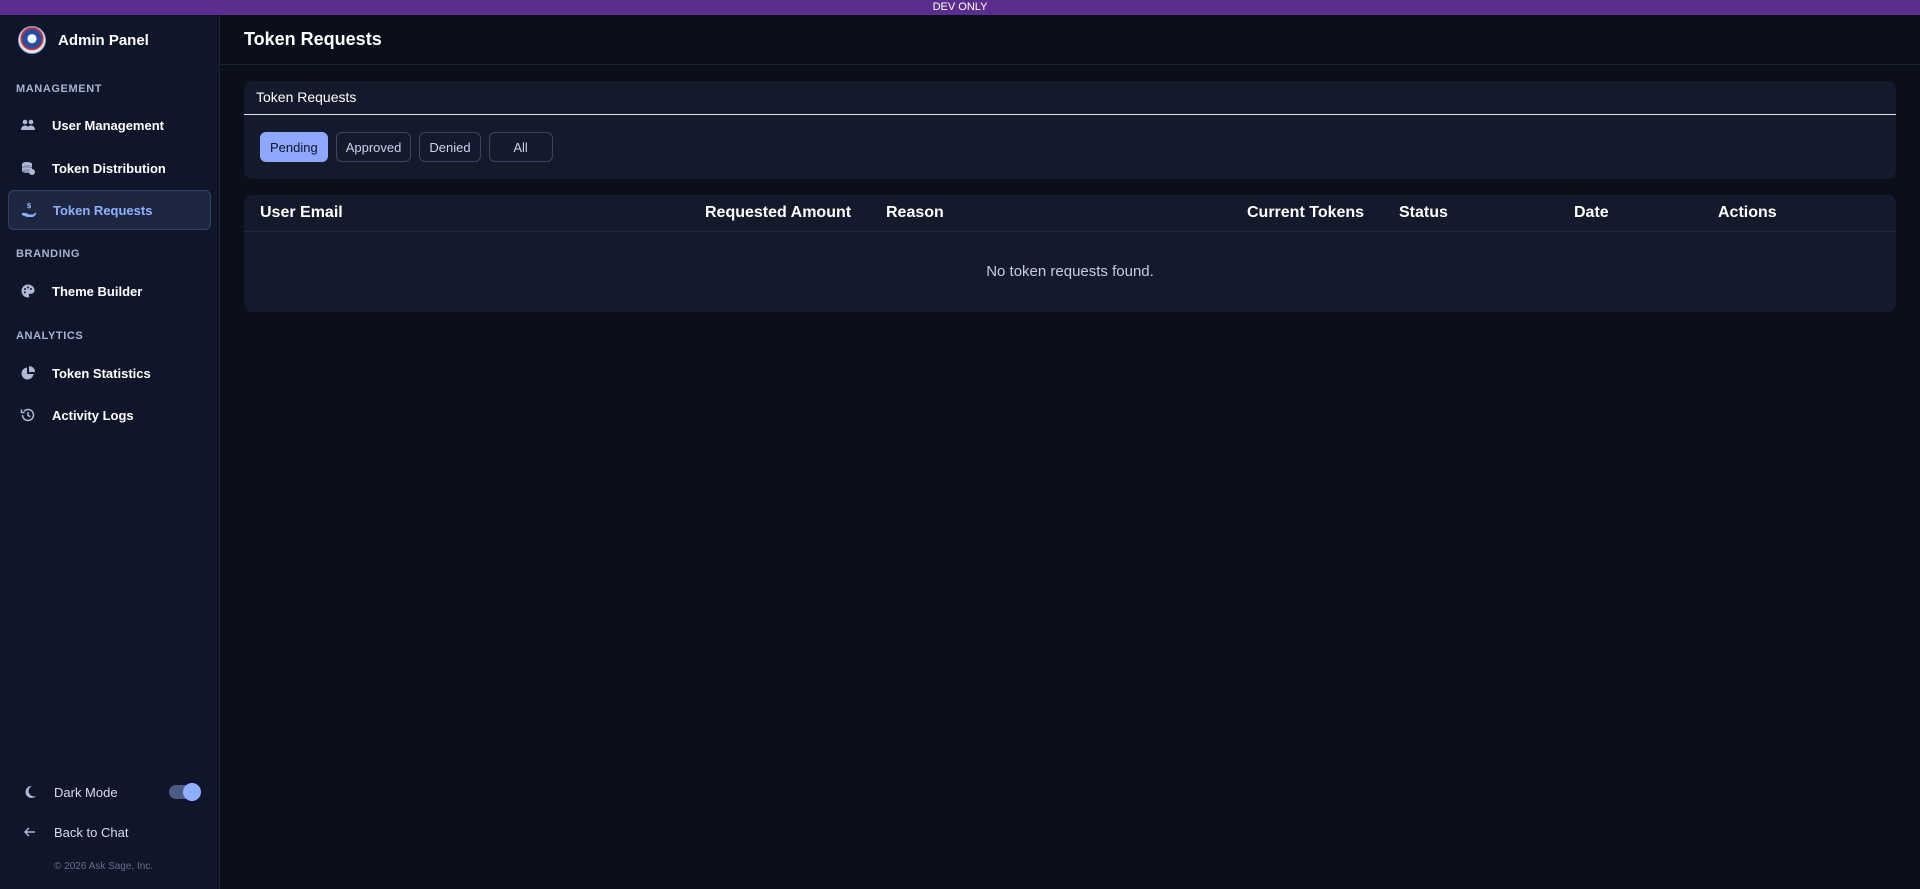 The image size is (1920, 889). Describe the element at coordinates (28, 373) in the screenshot. I see `pie-chart-icon` at that location.